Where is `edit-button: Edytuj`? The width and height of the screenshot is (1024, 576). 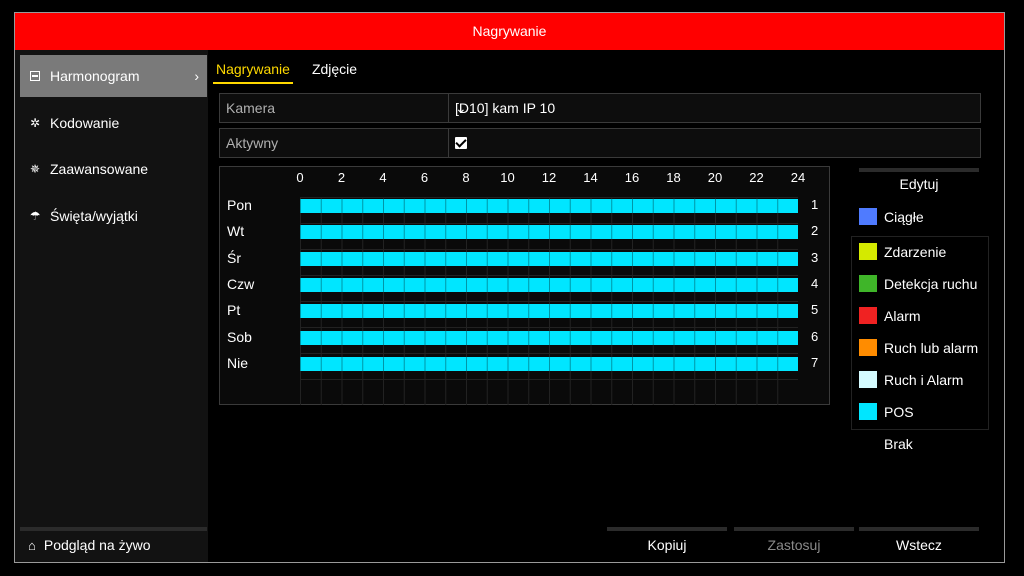 edit-button: Edytuj is located at coordinates (919, 182).